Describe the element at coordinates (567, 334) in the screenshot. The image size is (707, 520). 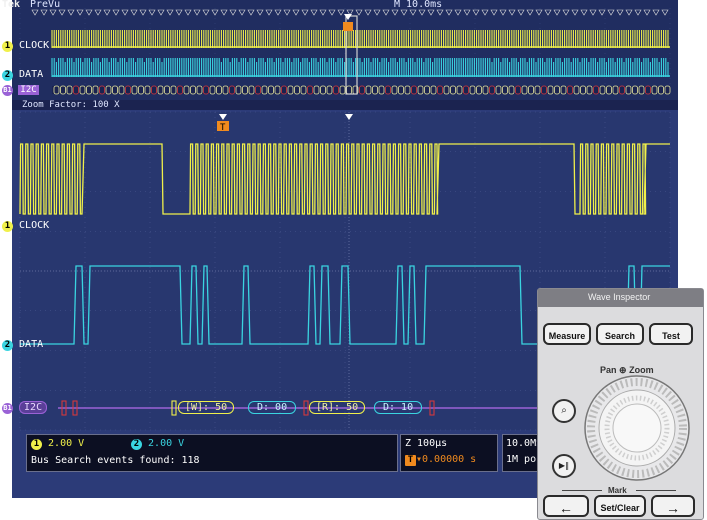
I see `measure-button: Measure` at that location.